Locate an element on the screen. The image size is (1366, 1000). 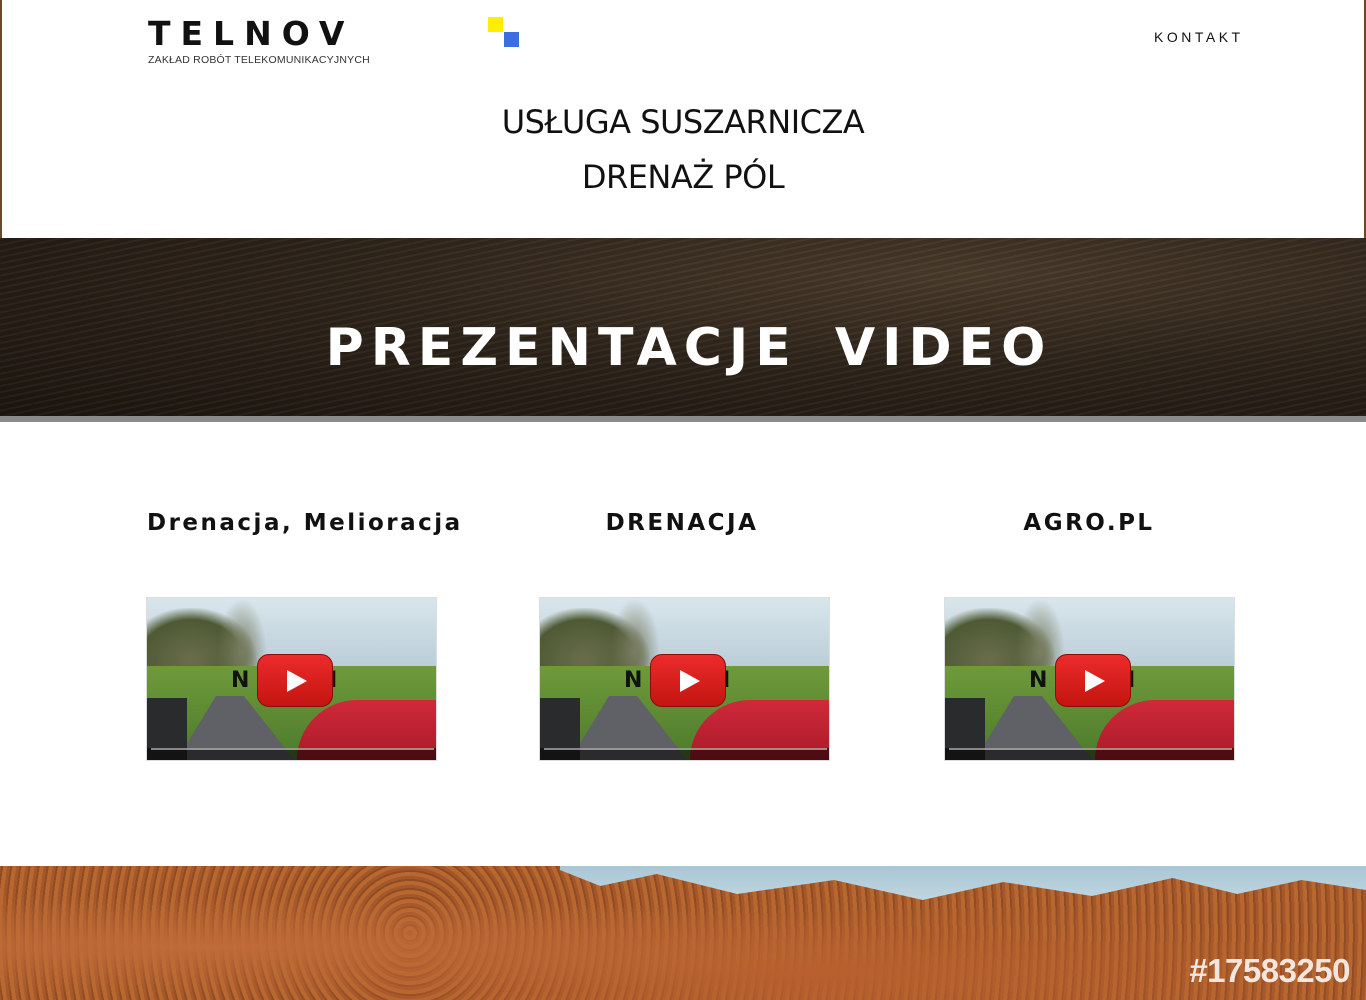
logo: TELNOV ZAKŁAD ROBÓT TELEKOMUNIKACYJNYCH is located at coordinates (333, 40).